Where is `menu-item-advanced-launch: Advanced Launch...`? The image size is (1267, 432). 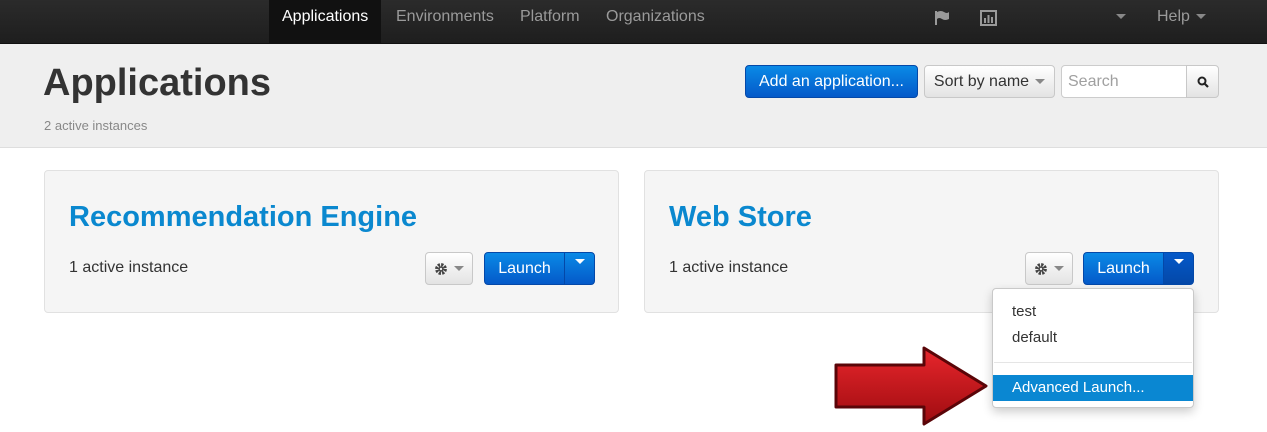
menu-item-advanced-launch: Advanced Launch... is located at coordinates (1093, 388).